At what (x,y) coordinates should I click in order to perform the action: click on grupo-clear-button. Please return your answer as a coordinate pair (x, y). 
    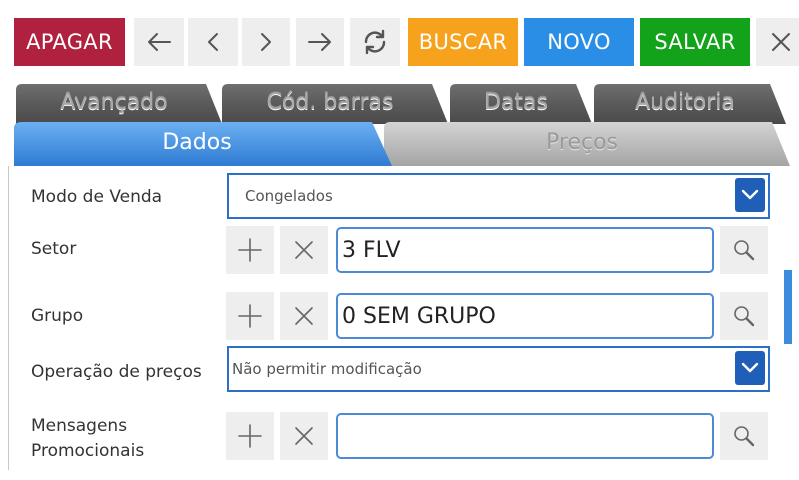
    Looking at the image, I should click on (304, 316).